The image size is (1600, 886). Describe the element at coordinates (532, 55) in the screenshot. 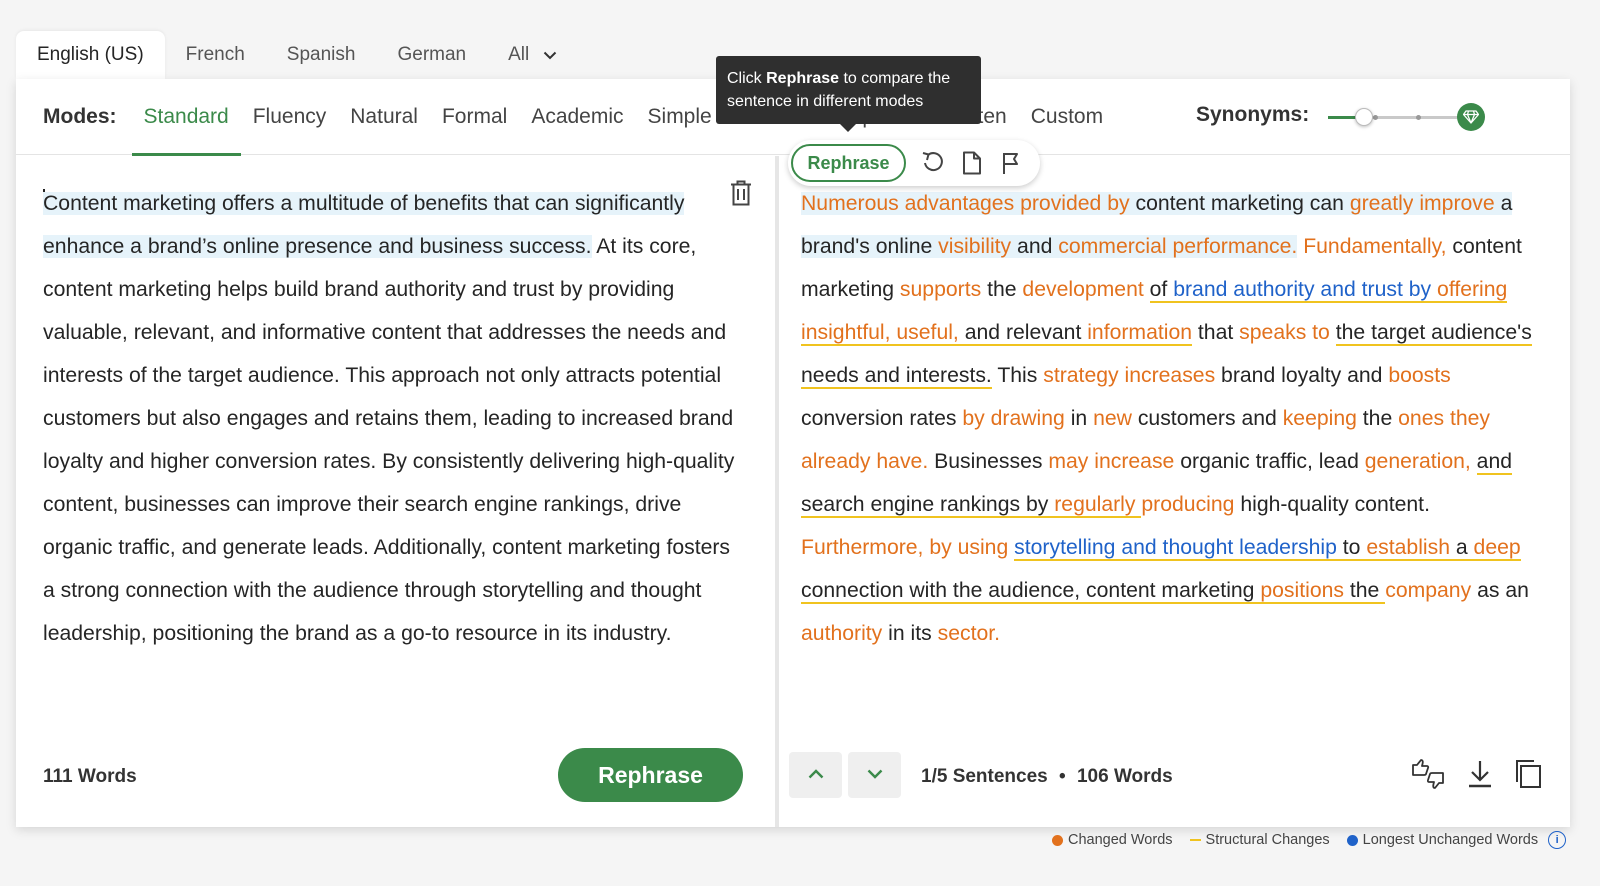

I see `tab-all-languages: All` at that location.